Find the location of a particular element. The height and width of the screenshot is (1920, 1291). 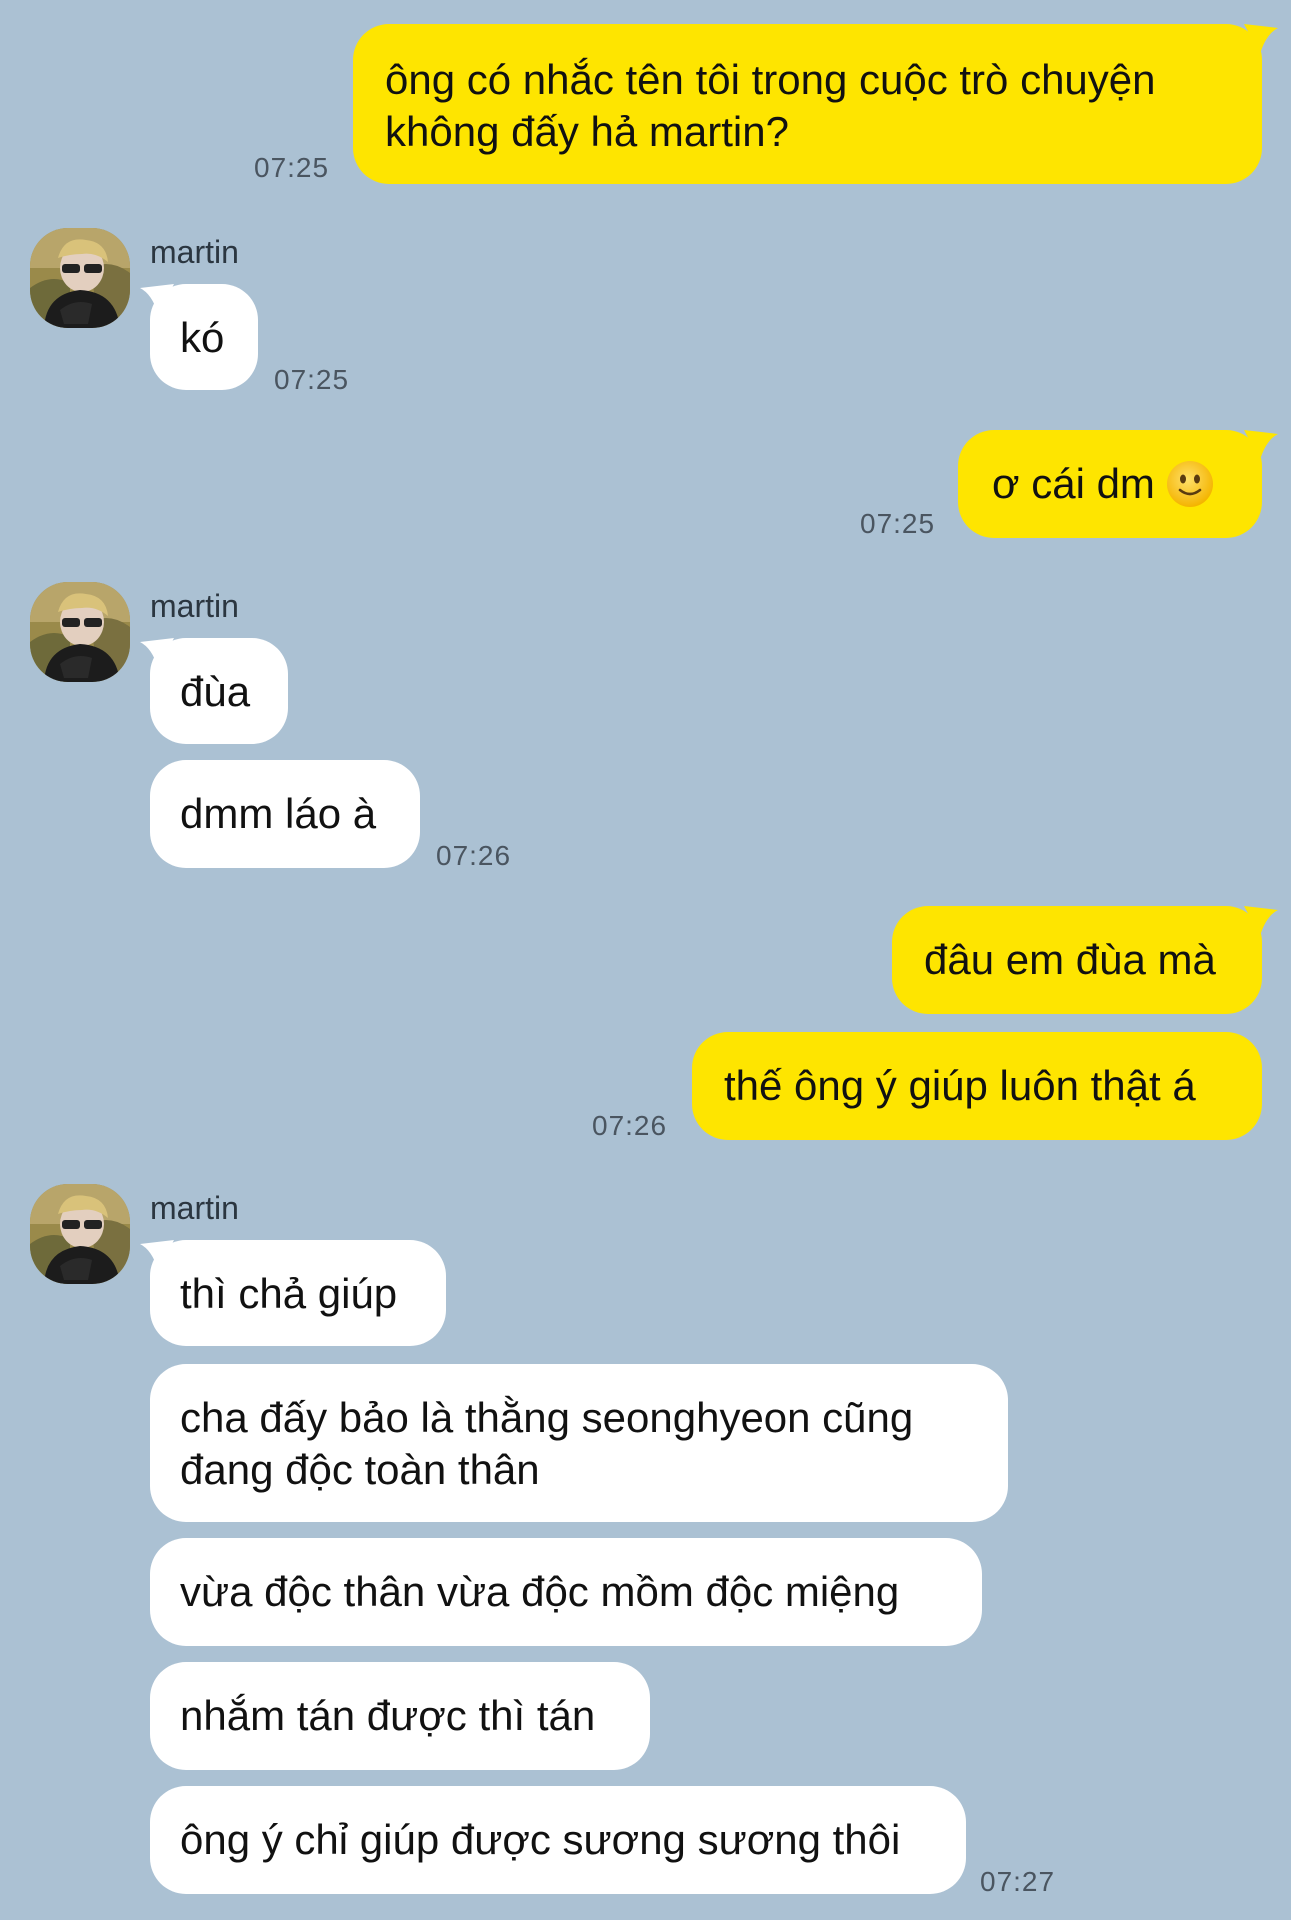

incoming-message-bubble: ông ý chỉ giúp được sương sương thôi is located at coordinates (558, 1840).